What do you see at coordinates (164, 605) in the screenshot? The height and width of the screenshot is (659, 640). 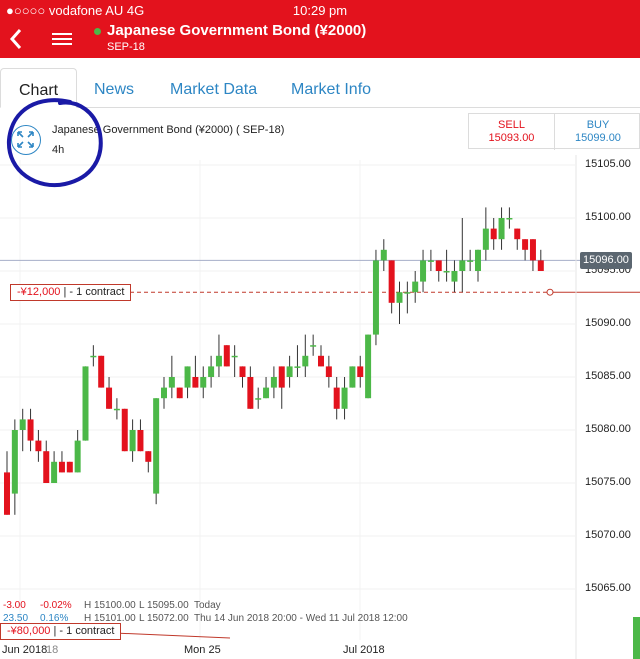 I see `low-today: L 15095.00` at bounding box center [164, 605].